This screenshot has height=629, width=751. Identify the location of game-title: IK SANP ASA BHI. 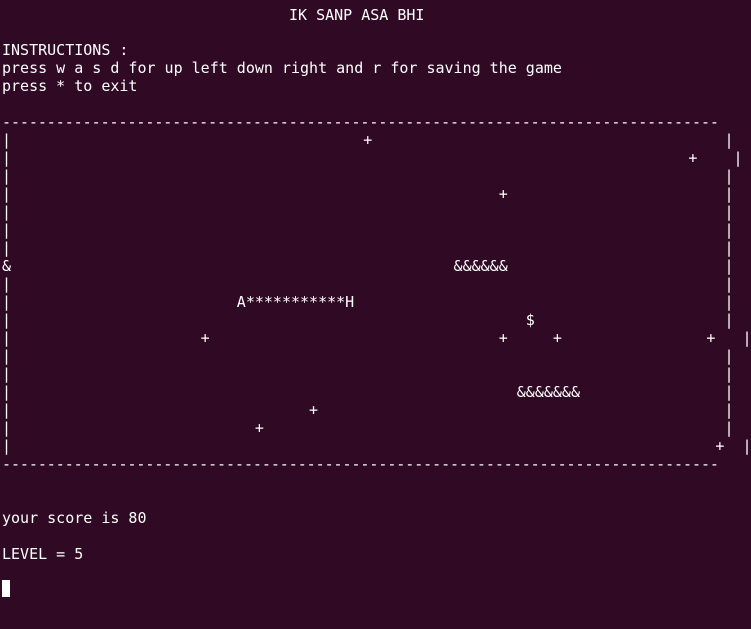
(357, 15).